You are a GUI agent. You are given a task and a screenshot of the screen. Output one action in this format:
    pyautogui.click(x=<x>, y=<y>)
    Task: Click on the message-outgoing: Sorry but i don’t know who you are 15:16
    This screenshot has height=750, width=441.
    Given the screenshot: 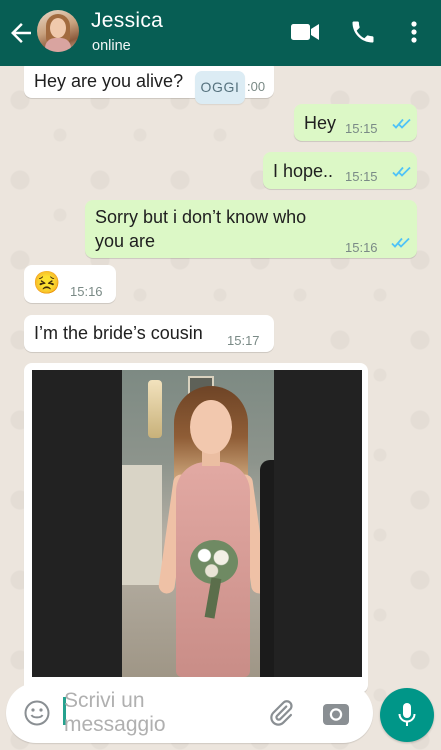 What is the action you would take?
    pyautogui.click(x=251, y=229)
    